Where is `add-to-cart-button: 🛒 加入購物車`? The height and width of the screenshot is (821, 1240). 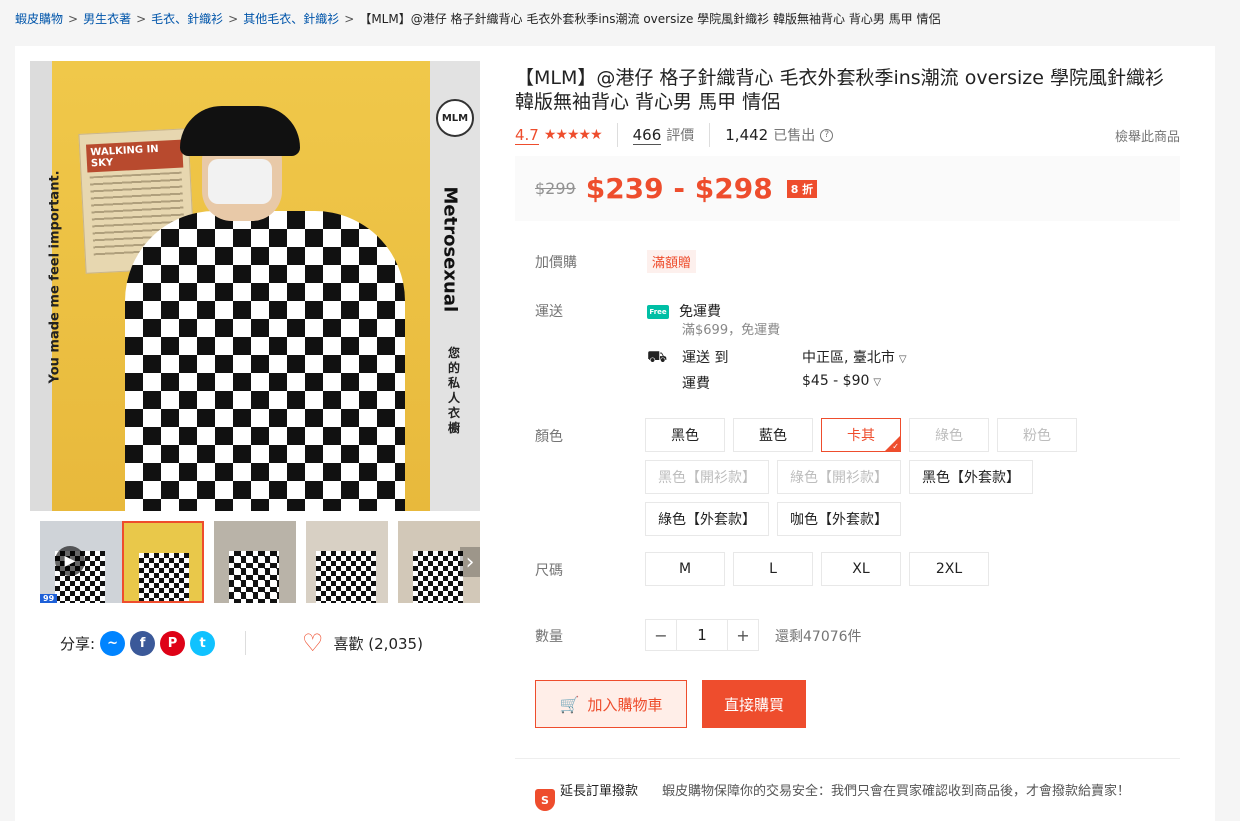 add-to-cart-button: 🛒 加入購物車 is located at coordinates (611, 704).